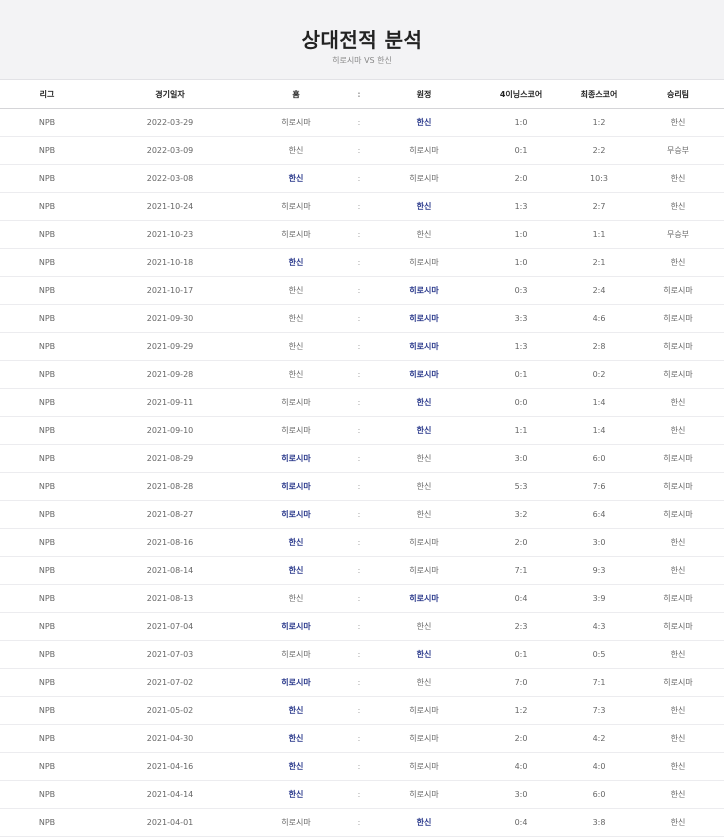 The height and width of the screenshot is (837, 724). Describe the element at coordinates (170, 234) in the screenshot. I see `date-cell: 2021-10-23` at that location.